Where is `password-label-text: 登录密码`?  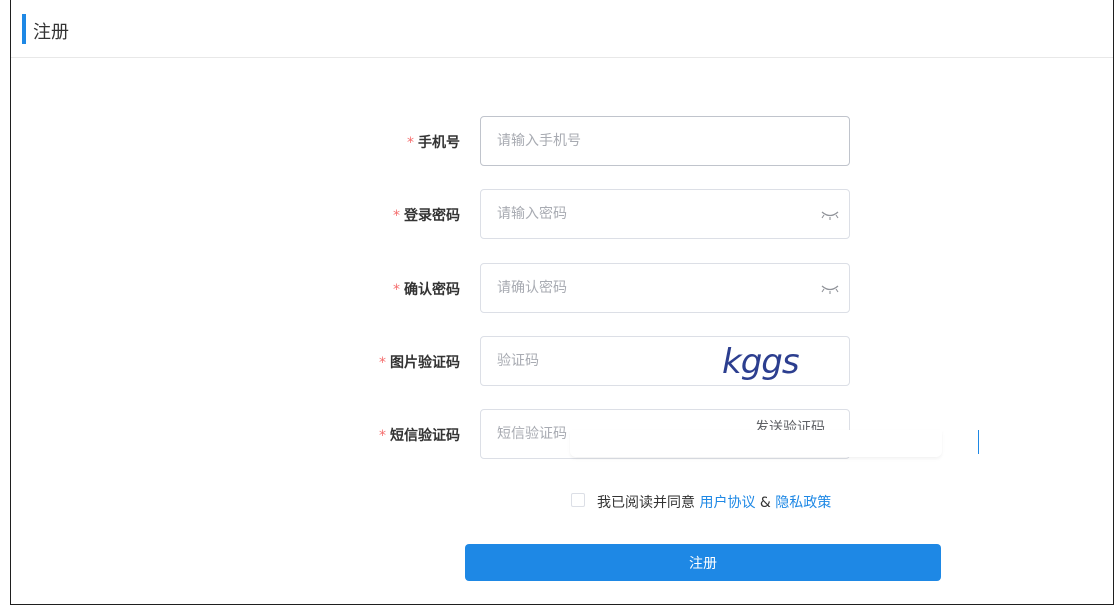
password-label-text: 登录密码 is located at coordinates (432, 216).